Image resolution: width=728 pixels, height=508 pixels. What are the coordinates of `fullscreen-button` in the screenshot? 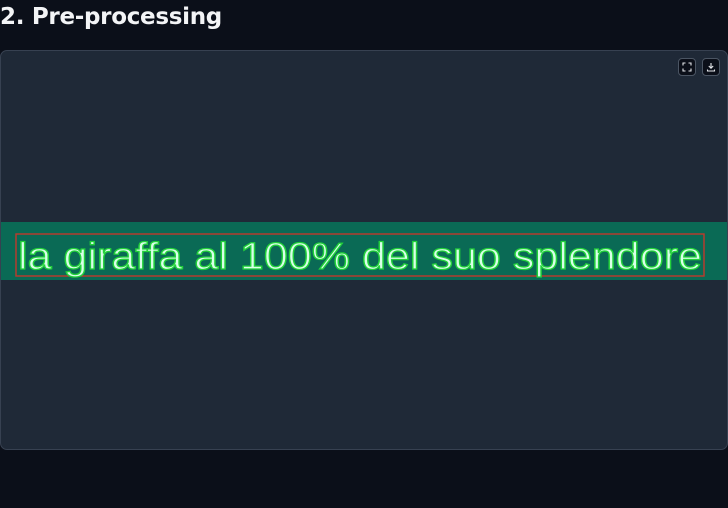 It's located at (687, 67).